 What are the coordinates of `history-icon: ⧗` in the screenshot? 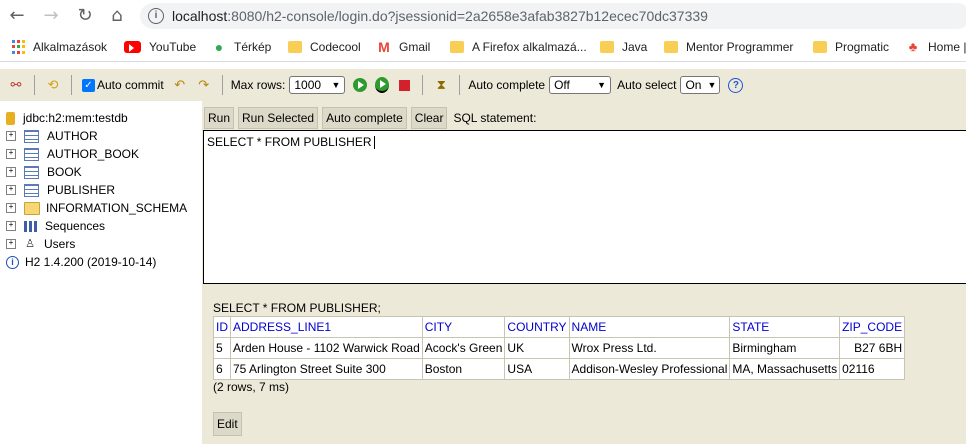 It's located at (441, 85).